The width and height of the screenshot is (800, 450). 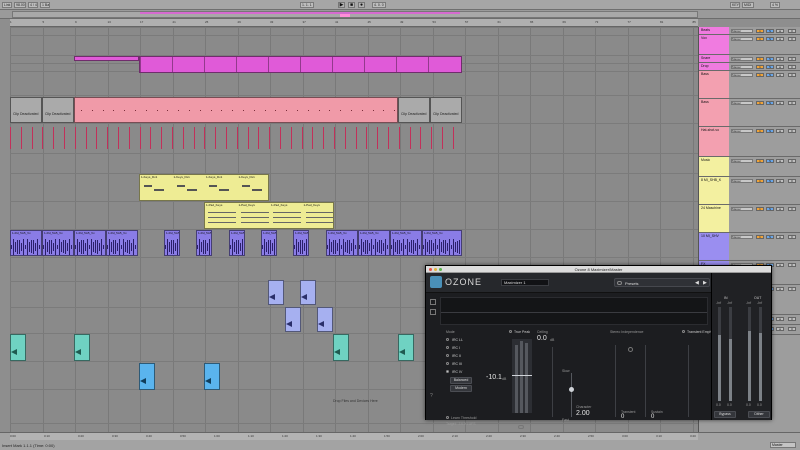 I want to click on stereo-sustain-value: 0, so click(x=652, y=417).